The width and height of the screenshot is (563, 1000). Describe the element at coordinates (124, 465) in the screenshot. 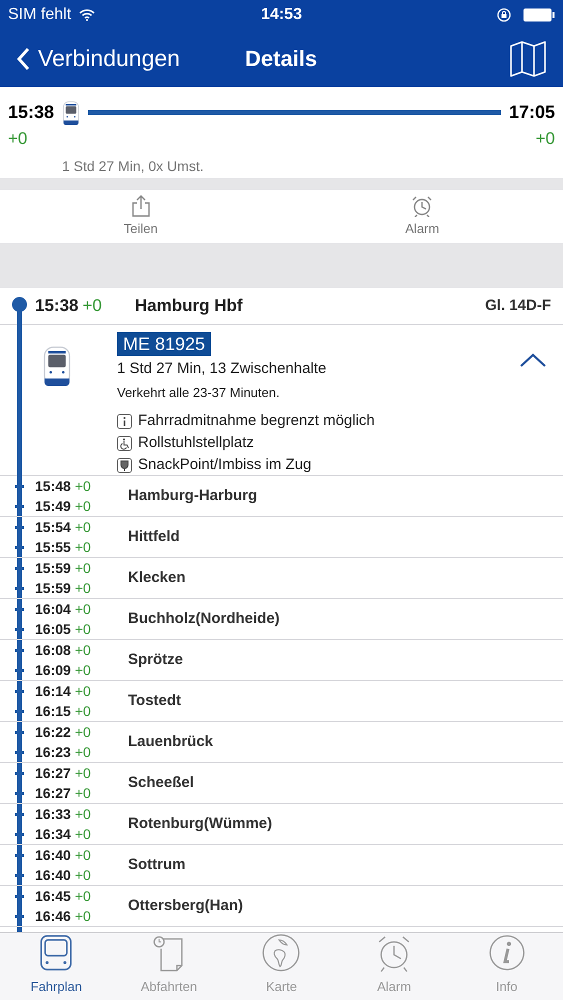

I see `cup-icon` at that location.